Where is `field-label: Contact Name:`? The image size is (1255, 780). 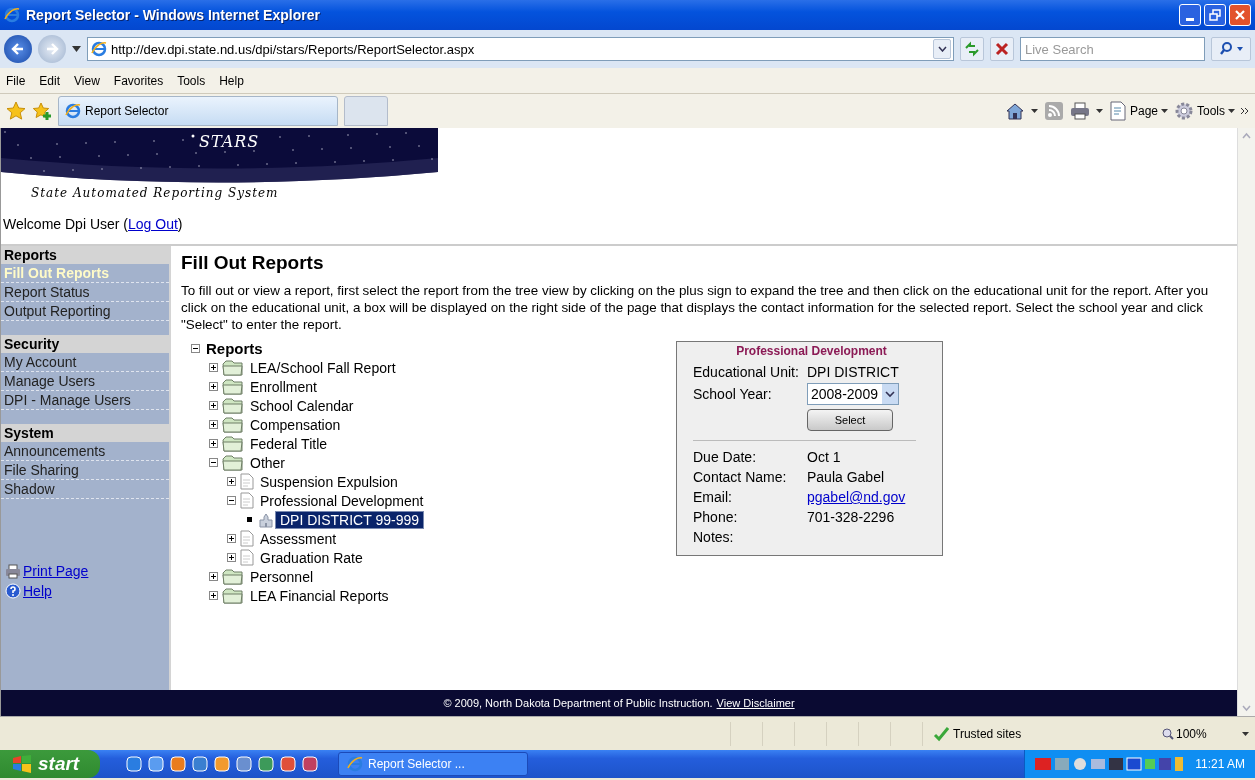
field-label: Contact Name: is located at coordinates (740, 477).